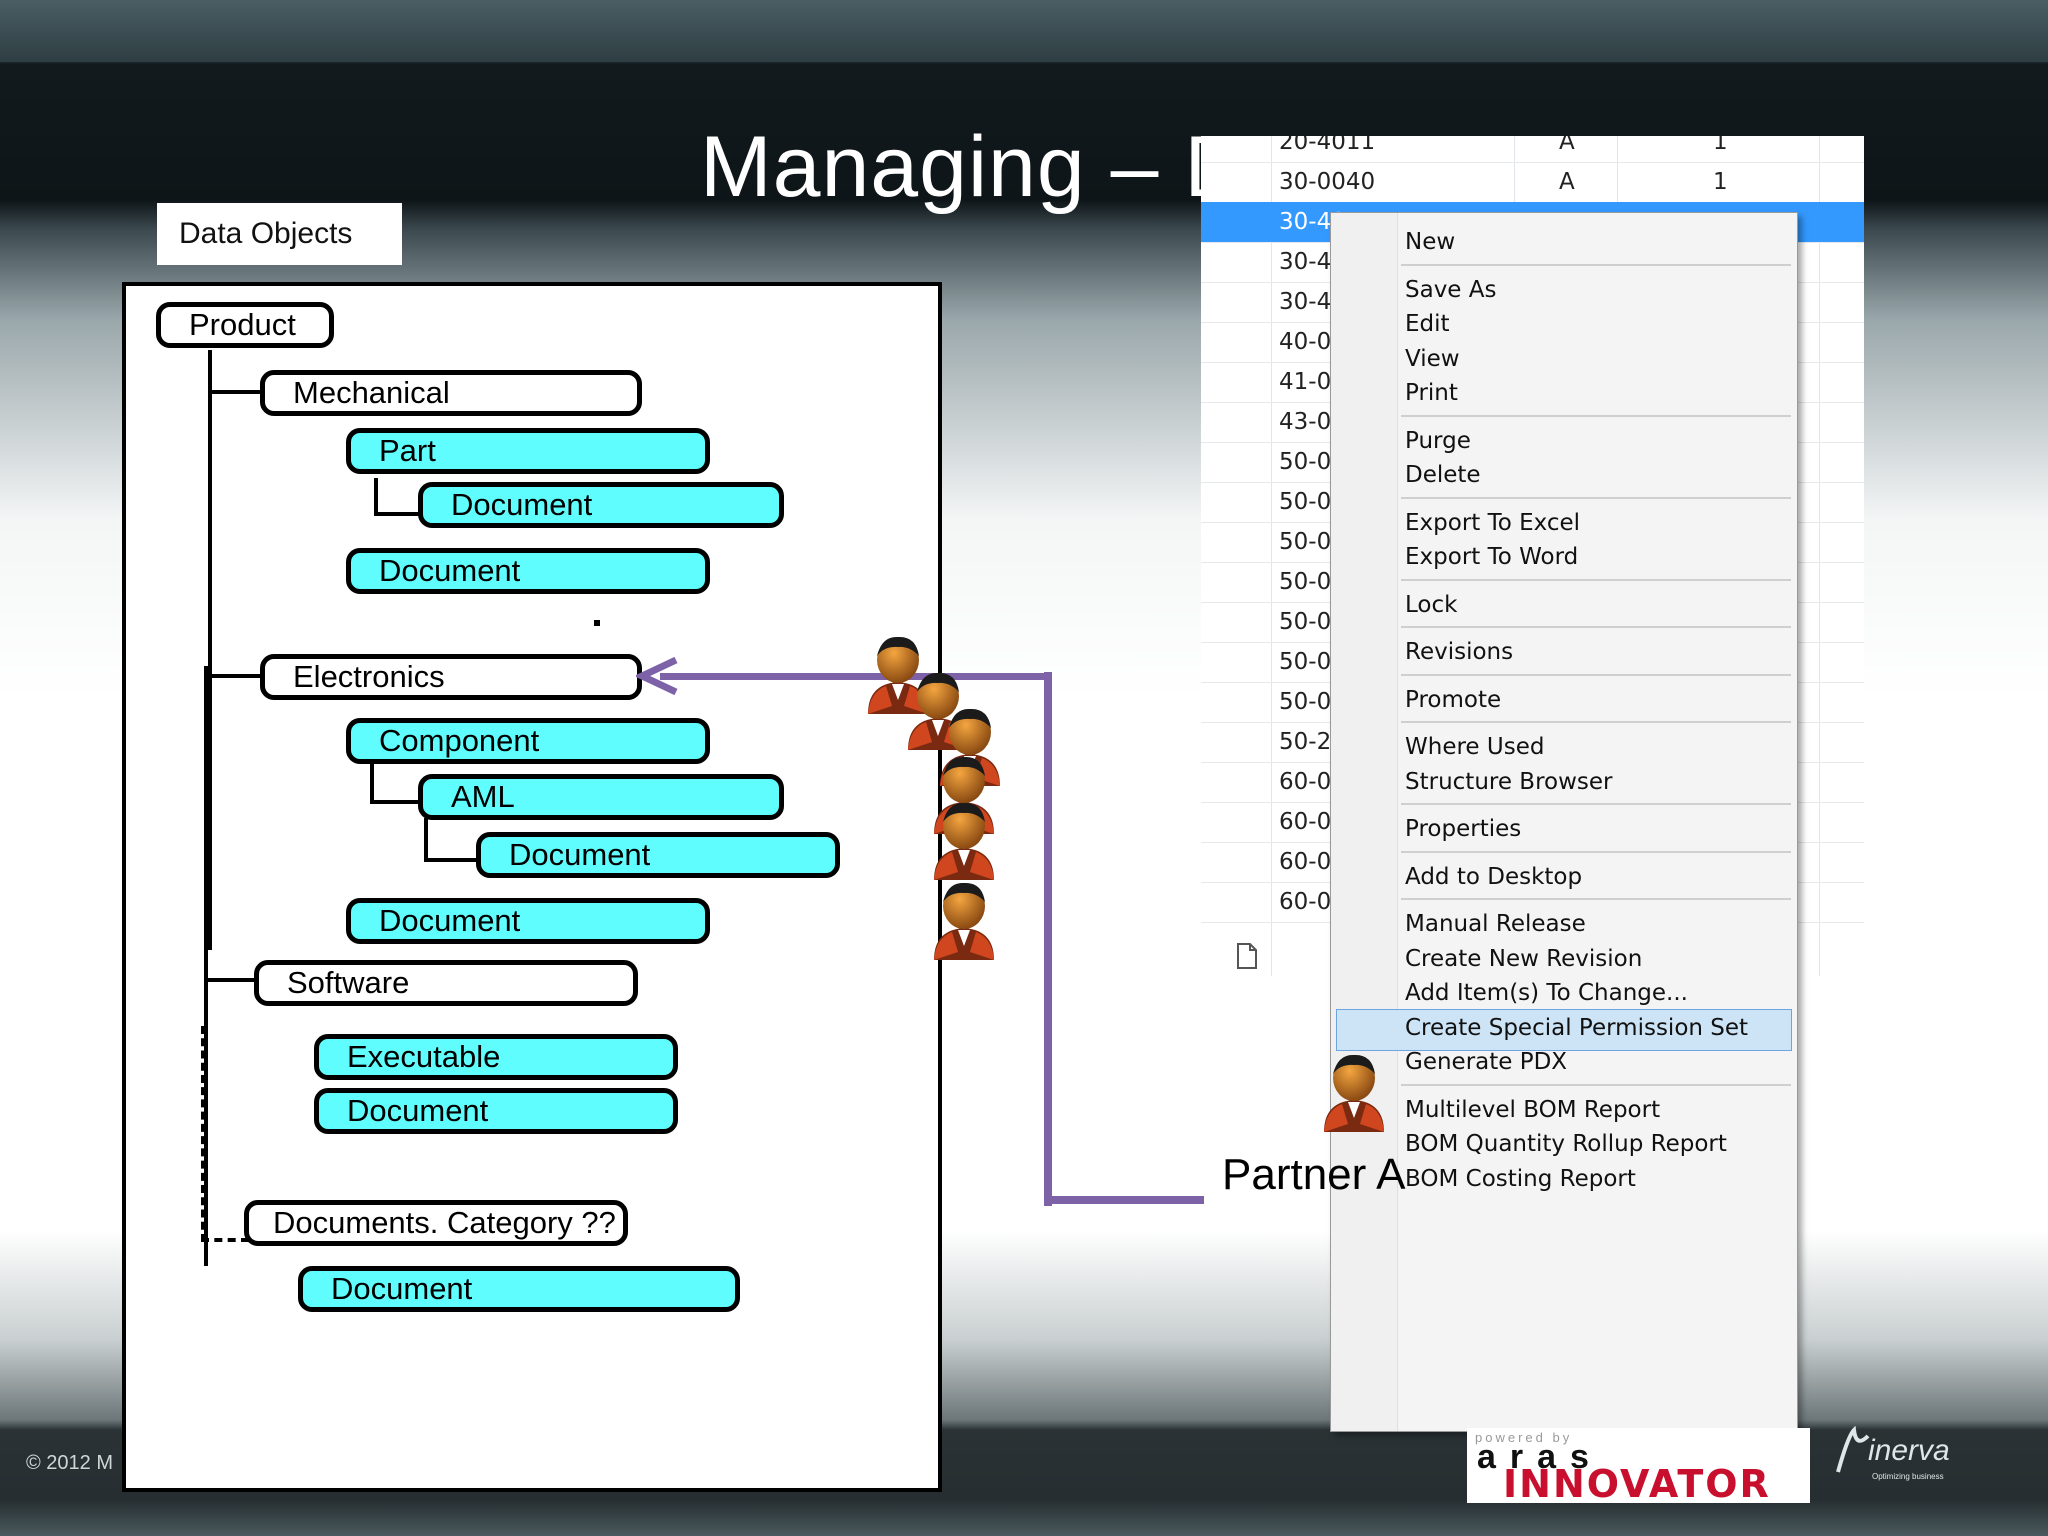 This screenshot has width=2048, height=1536. What do you see at coordinates (436, 1223) in the screenshot?
I see `node-documents-category: Documents. Category ??` at bounding box center [436, 1223].